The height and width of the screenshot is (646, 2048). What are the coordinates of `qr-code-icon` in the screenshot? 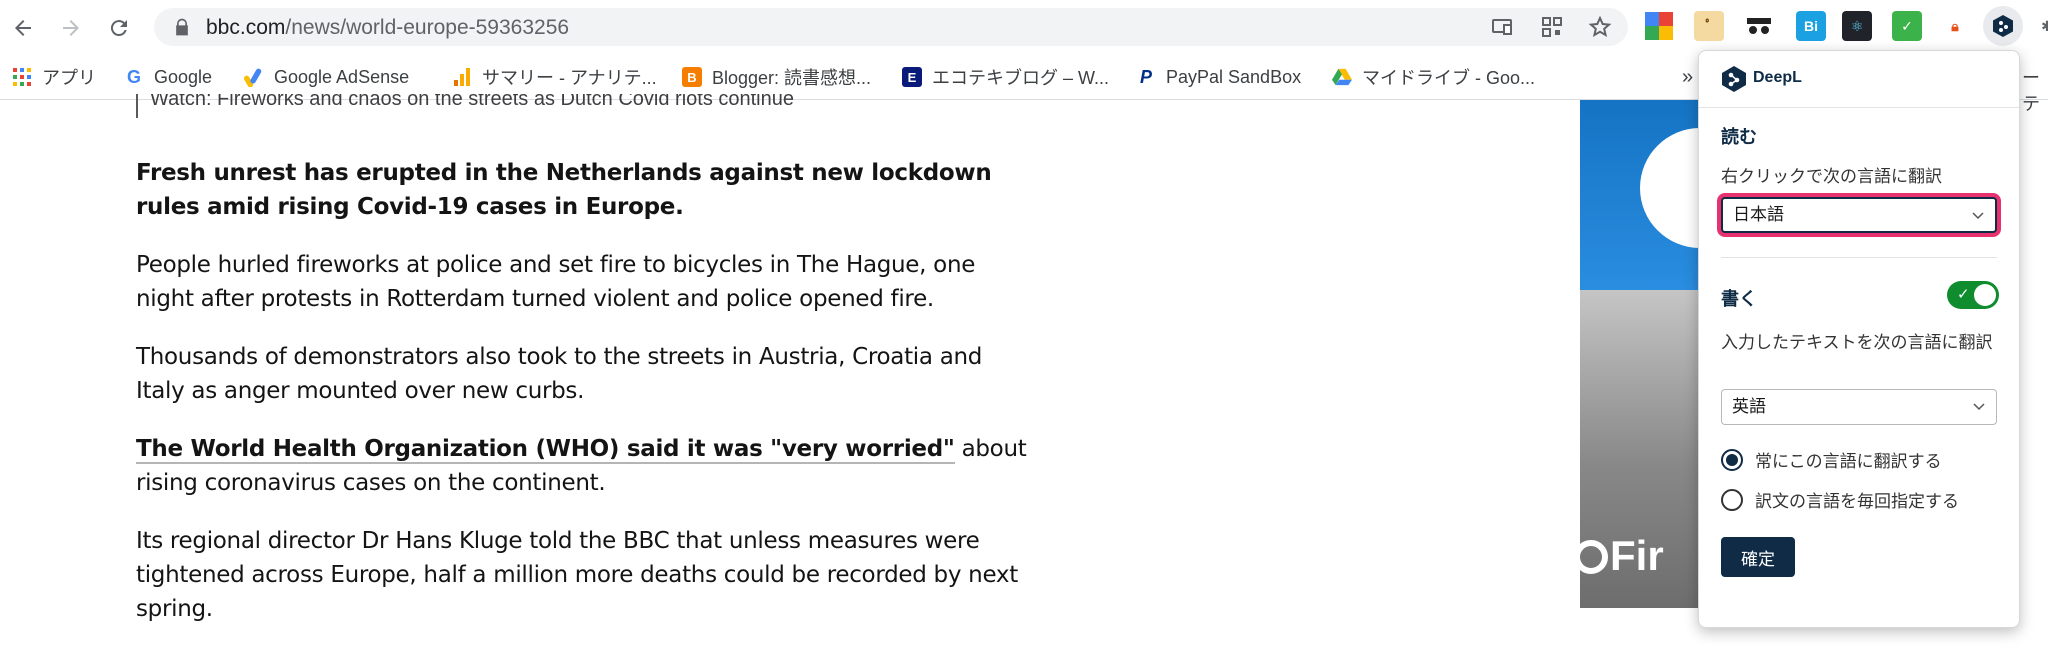 It's located at (1552, 27).